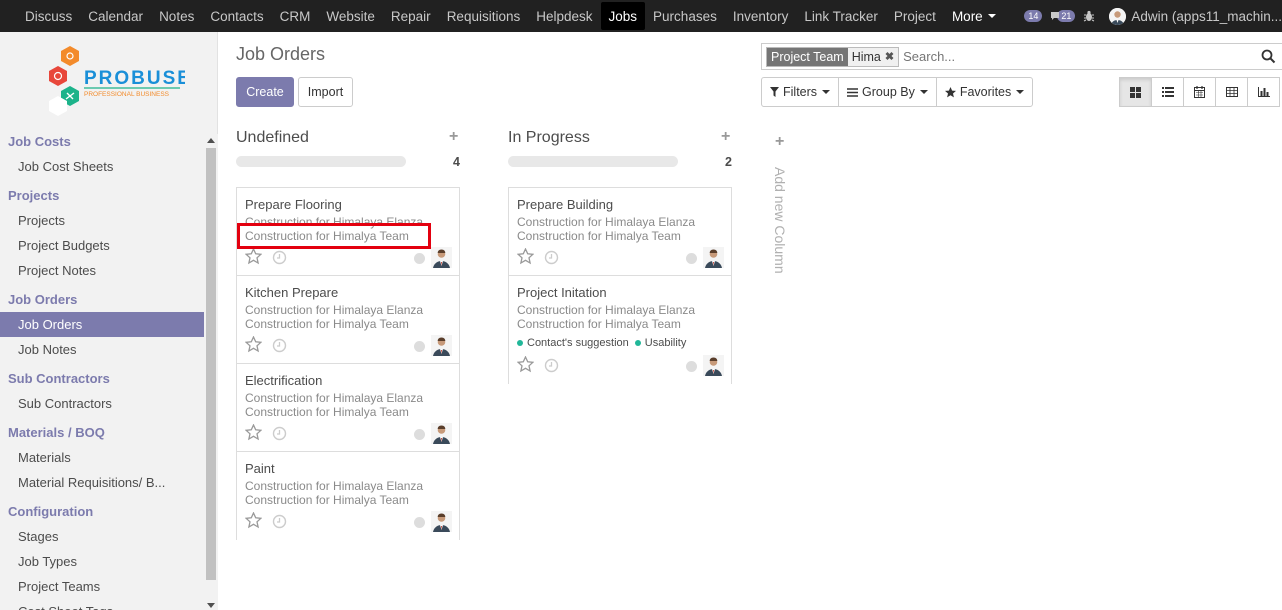  I want to click on sidebar-item-cost-sheet-tags: Cost Sheet Tags, so click(102, 604).